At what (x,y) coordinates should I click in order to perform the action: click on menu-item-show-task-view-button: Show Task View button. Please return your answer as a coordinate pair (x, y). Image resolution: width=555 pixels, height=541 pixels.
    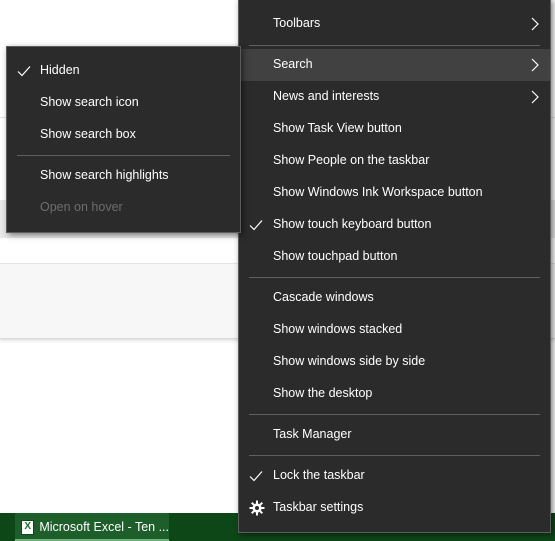
    Looking at the image, I should click on (394, 129).